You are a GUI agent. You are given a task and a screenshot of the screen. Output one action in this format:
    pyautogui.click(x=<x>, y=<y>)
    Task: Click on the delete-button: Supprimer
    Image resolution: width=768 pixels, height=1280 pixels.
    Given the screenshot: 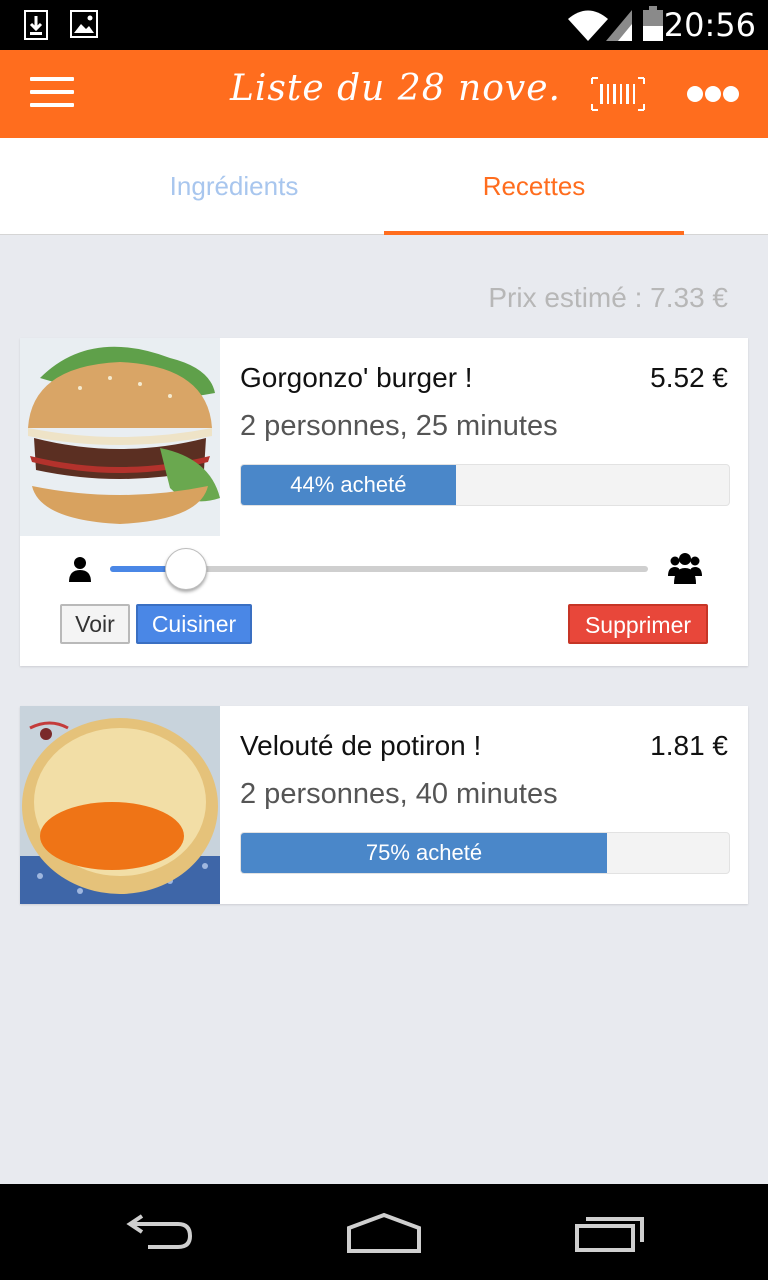 What is the action you would take?
    pyautogui.click(x=638, y=624)
    